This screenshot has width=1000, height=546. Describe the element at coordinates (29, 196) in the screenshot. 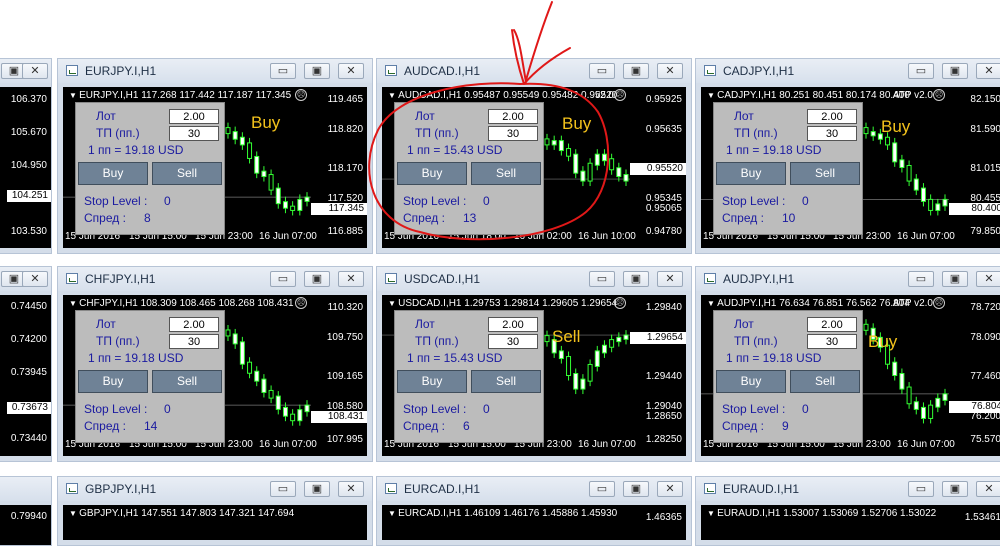

I see `current-price-label: 104.251` at that location.